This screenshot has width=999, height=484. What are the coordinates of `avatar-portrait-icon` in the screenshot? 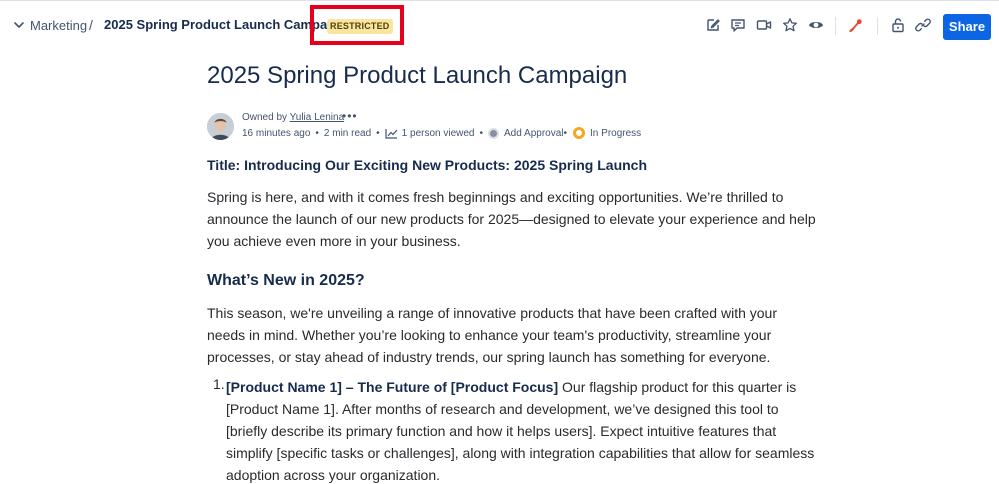 It's located at (220, 126).